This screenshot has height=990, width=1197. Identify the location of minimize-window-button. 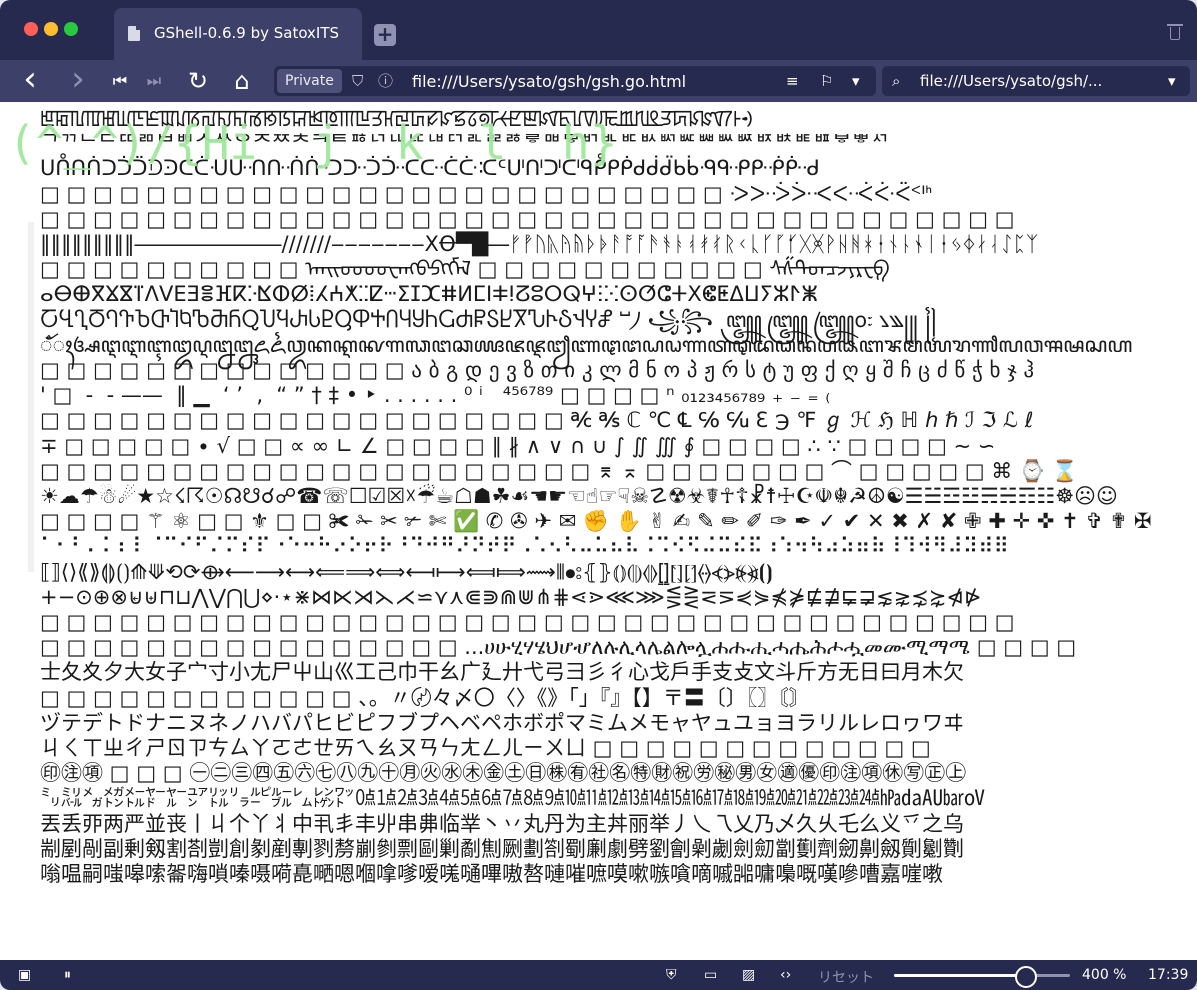
(51, 29).